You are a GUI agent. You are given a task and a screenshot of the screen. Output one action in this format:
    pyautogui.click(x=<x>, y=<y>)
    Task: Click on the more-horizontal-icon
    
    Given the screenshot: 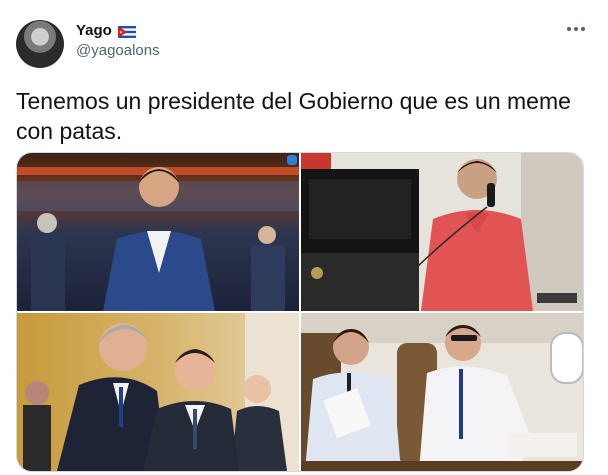 What is the action you would take?
    pyautogui.click(x=576, y=32)
    